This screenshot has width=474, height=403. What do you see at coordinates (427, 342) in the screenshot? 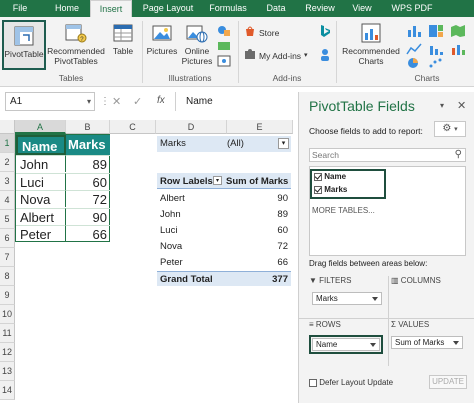
I see `values-field-dropdown: Sum of Marks` at bounding box center [427, 342].